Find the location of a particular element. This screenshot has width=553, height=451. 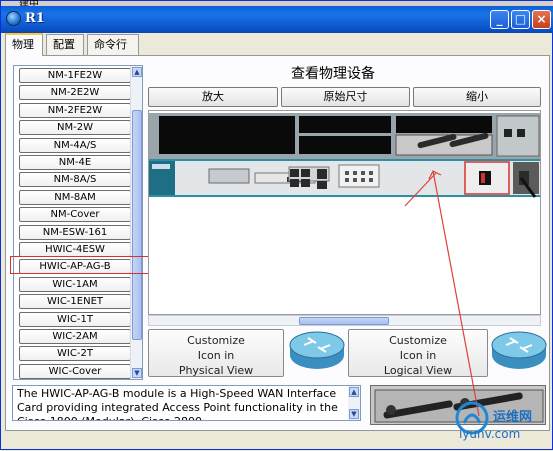

module-item: NM-8A/S is located at coordinates (75, 180).